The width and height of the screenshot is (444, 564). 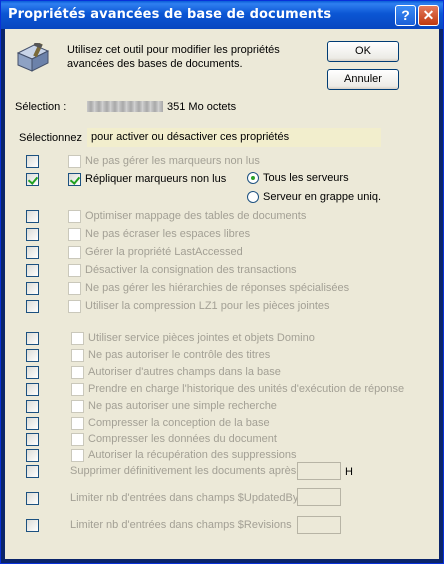 What do you see at coordinates (202, 107) in the screenshot?
I see `selection-size: 351 Mo octets` at bounding box center [202, 107].